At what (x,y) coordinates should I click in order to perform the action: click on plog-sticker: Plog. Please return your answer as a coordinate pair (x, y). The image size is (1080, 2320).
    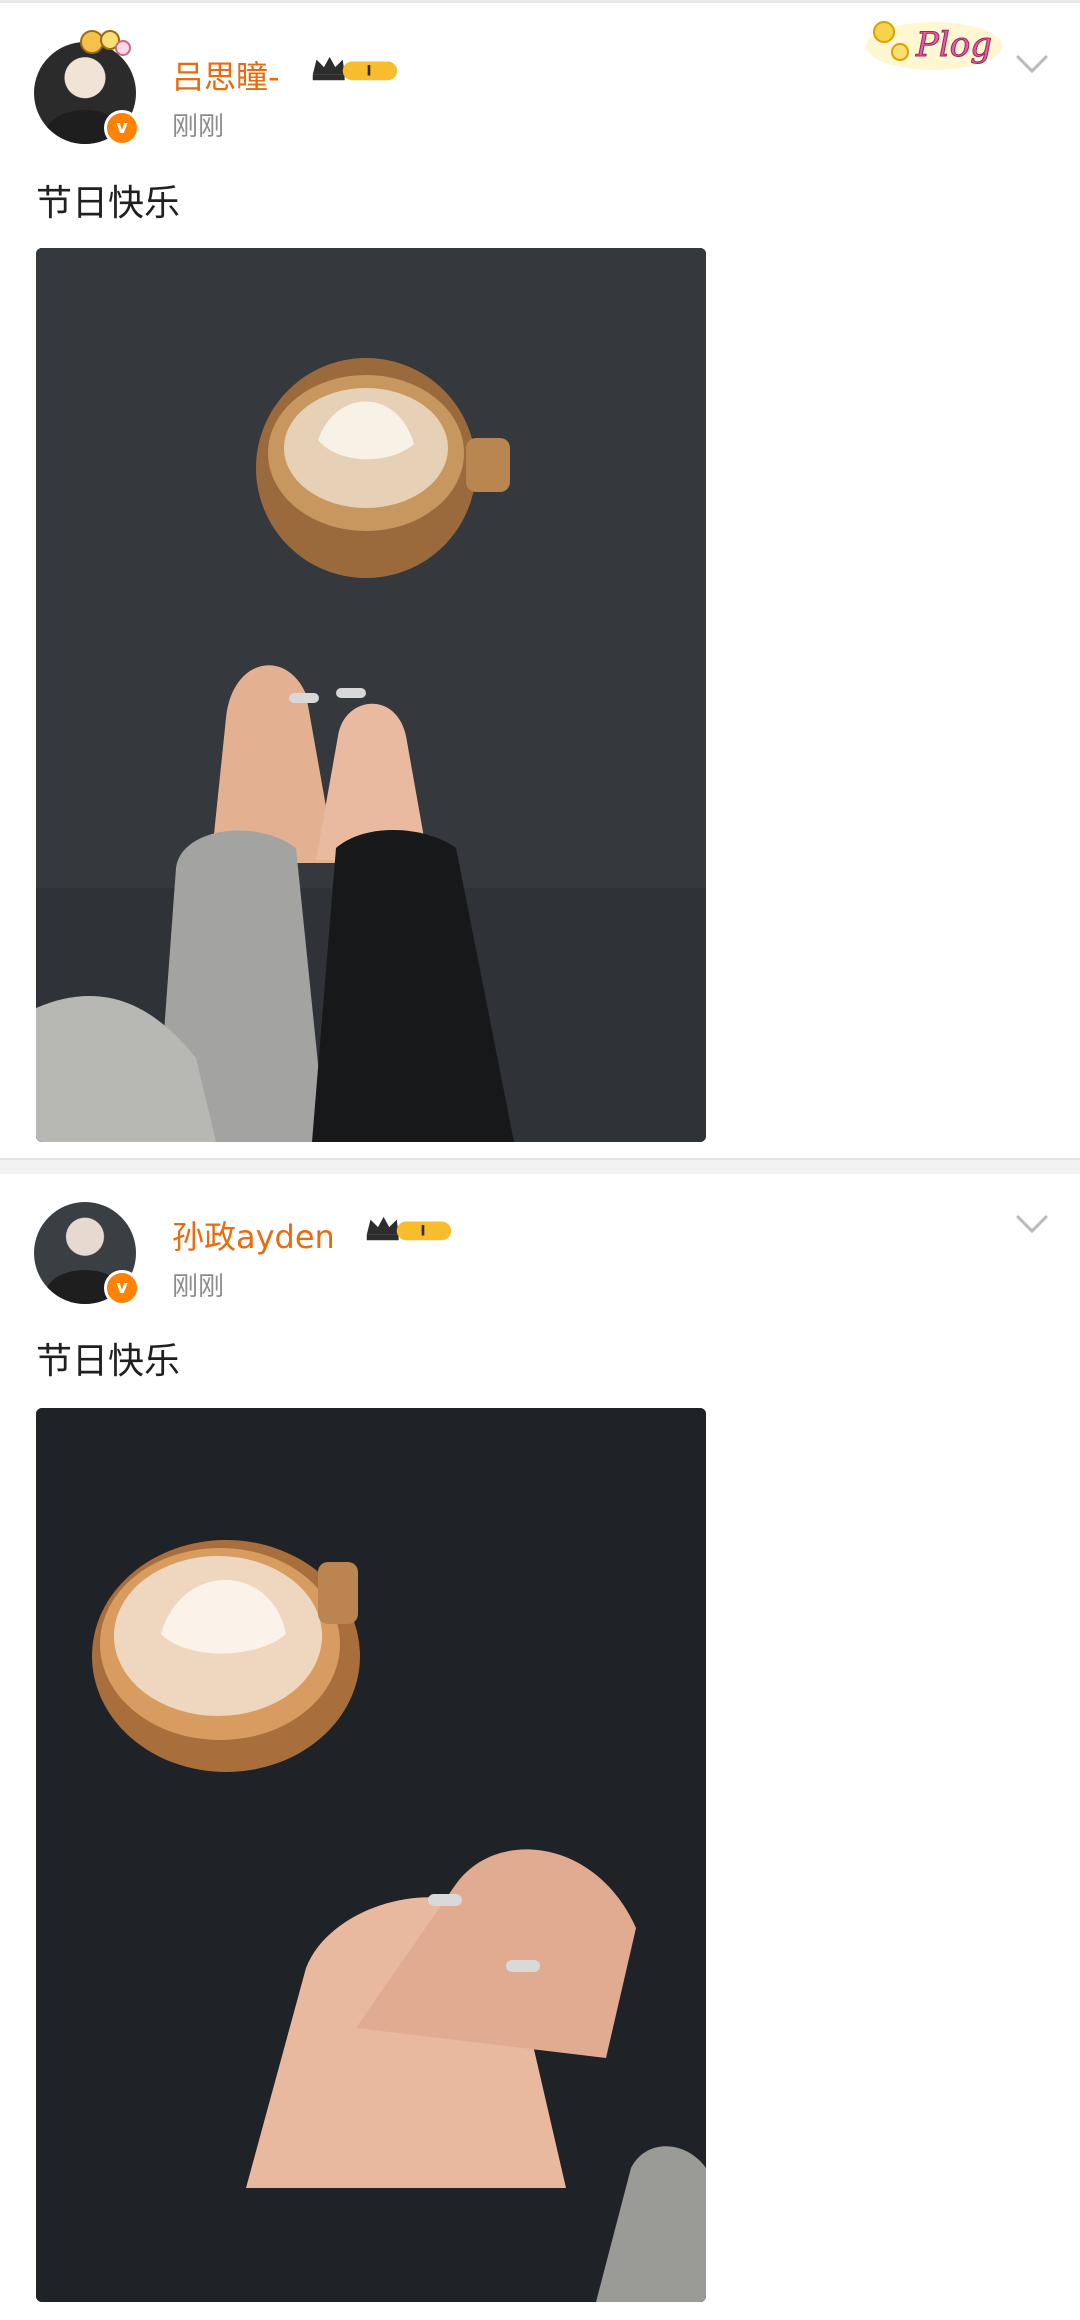
    Looking at the image, I should click on (937, 43).